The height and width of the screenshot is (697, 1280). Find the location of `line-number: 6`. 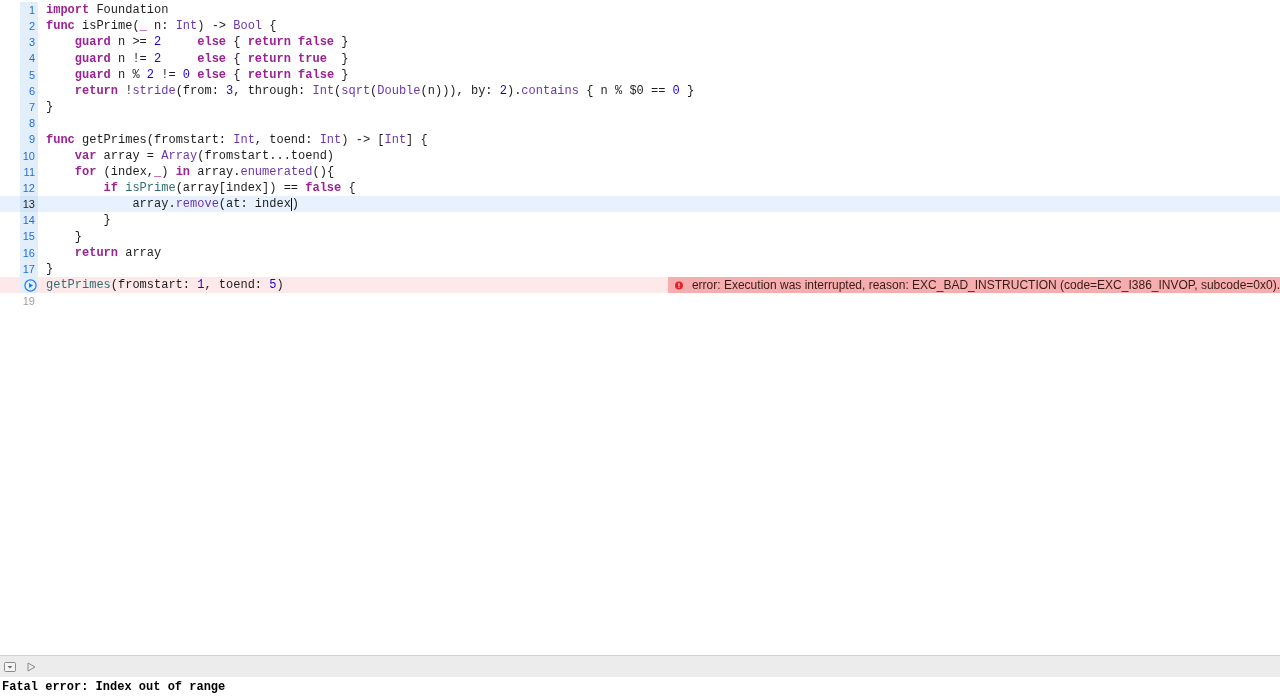

line-number: 6 is located at coordinates (31, 91).